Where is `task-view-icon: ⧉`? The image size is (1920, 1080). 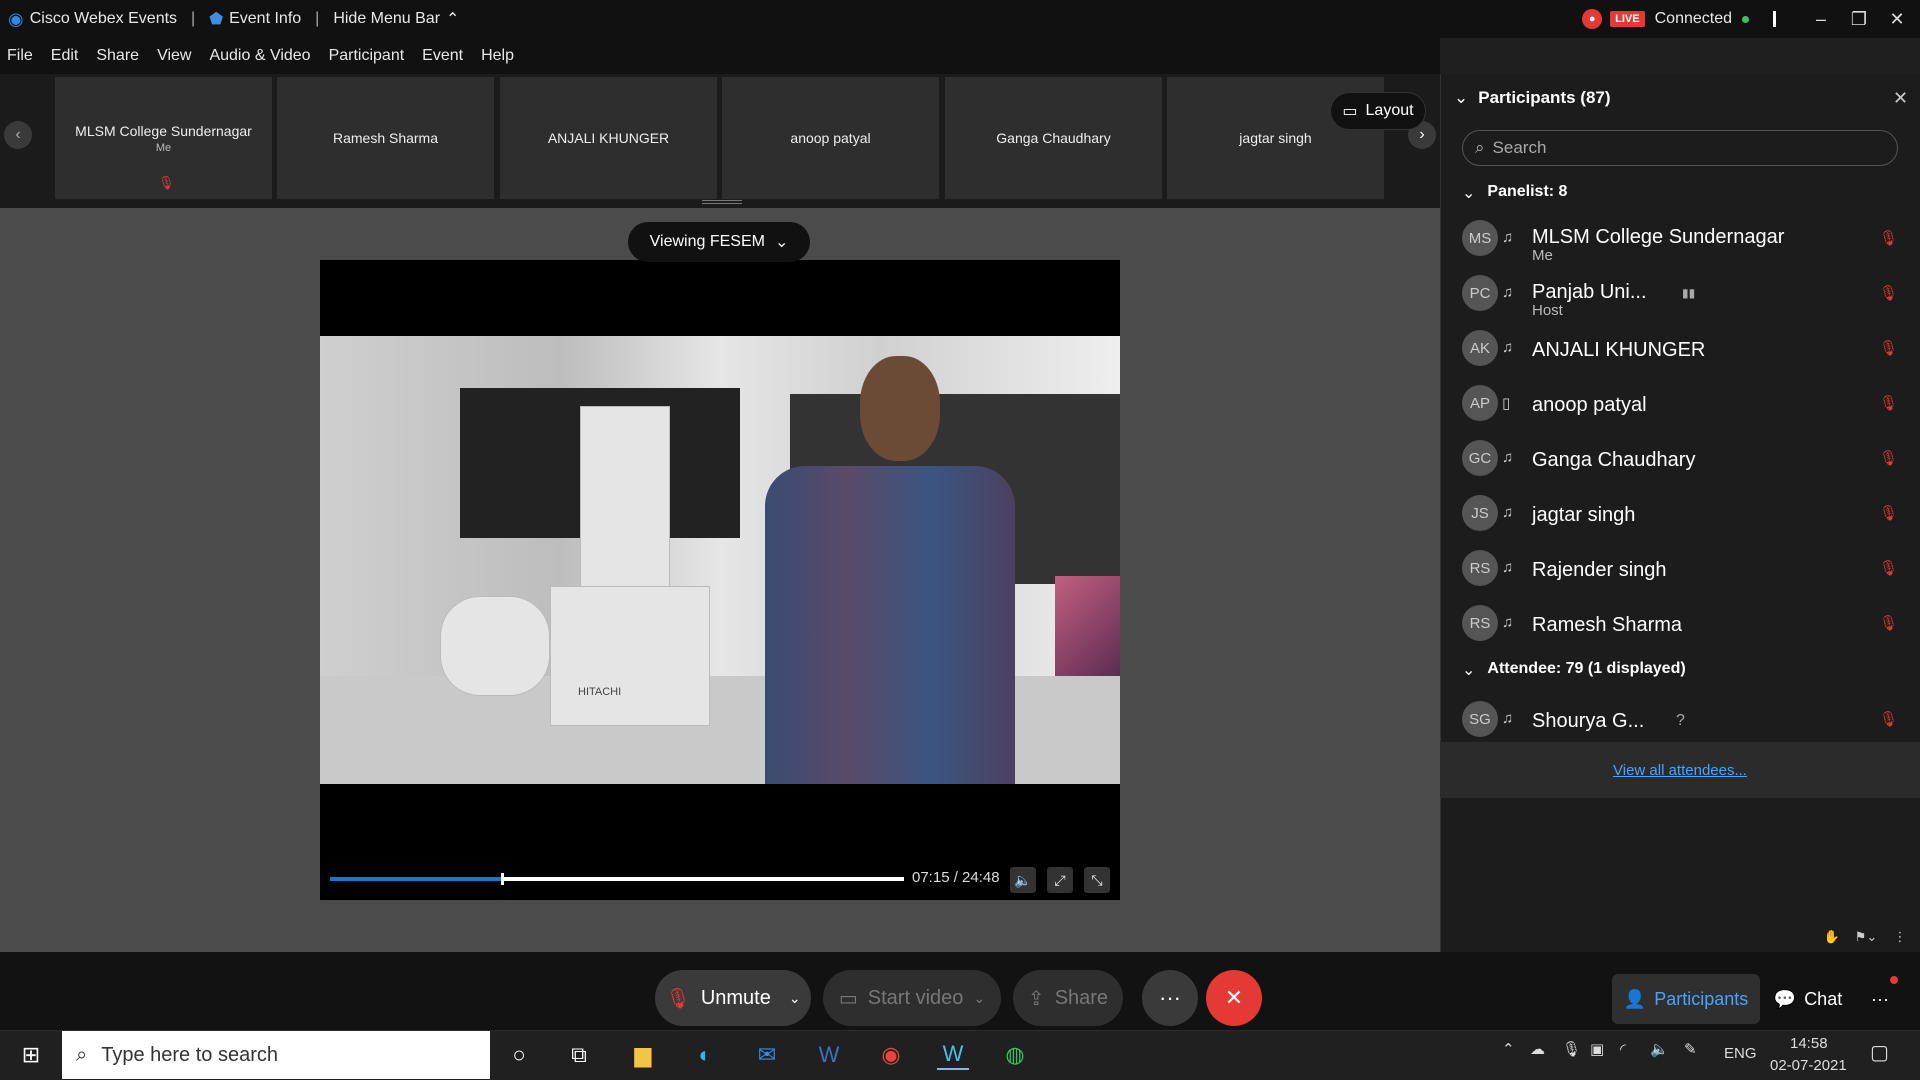 task-view-icon: ⧉ is located at coordinates (579, 1055).